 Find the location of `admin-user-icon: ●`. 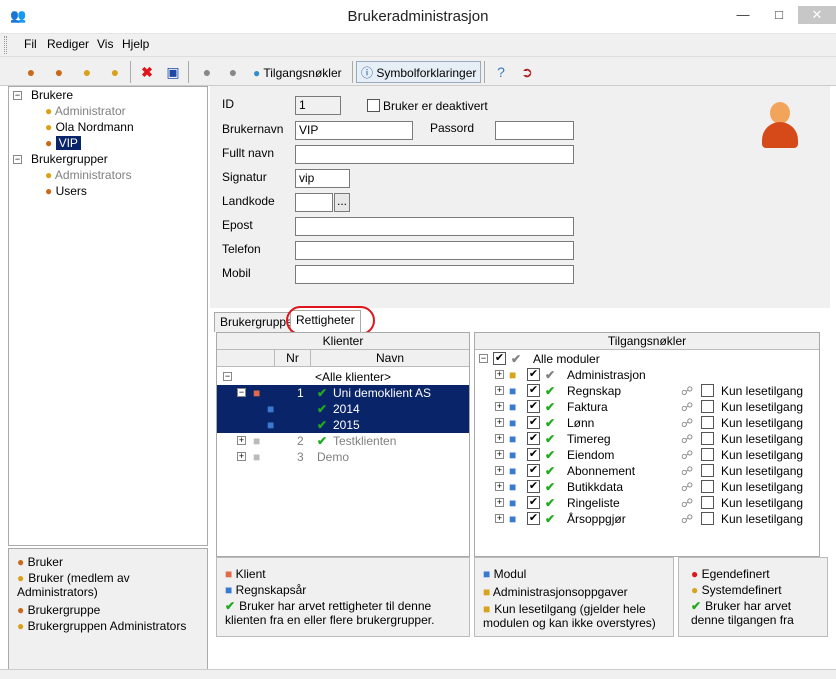

admin-user-icon: ● is located at coordinates (49, 127).